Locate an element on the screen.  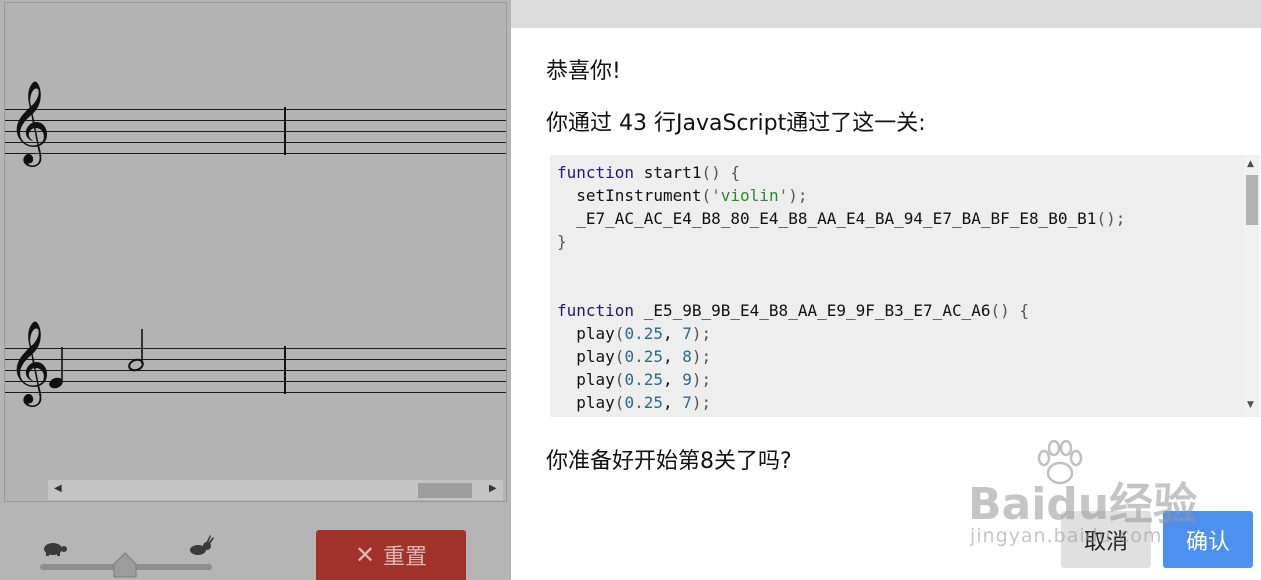
scroll-right-icon: ▶ is located at coordinates (493, 488).